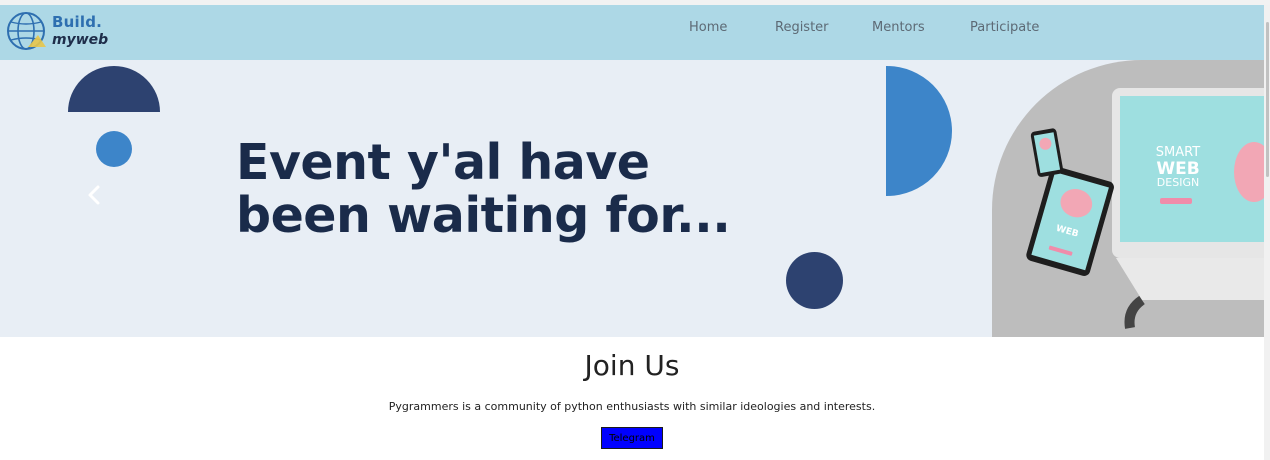 The image size is (1270, 460). Describe the element at coordinates (1178, 182) in the screenshot. I see `image-text-design: DESIGN` at that location.